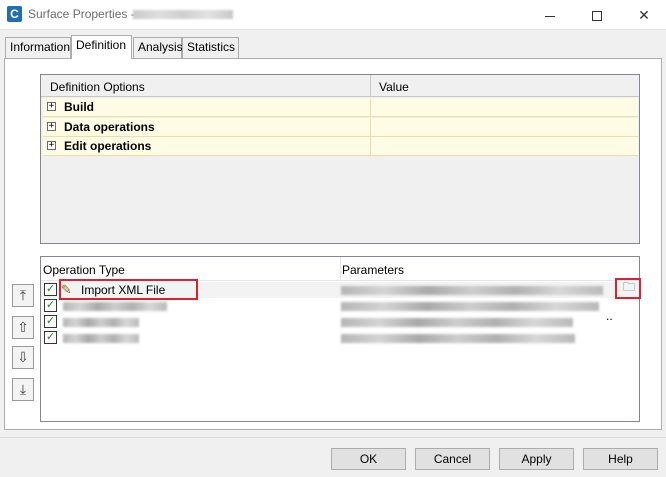  Describe the element at coordinates (333, 15) in the screenshot. I see `title-bar: C Surface Properties - ✕` at that location.